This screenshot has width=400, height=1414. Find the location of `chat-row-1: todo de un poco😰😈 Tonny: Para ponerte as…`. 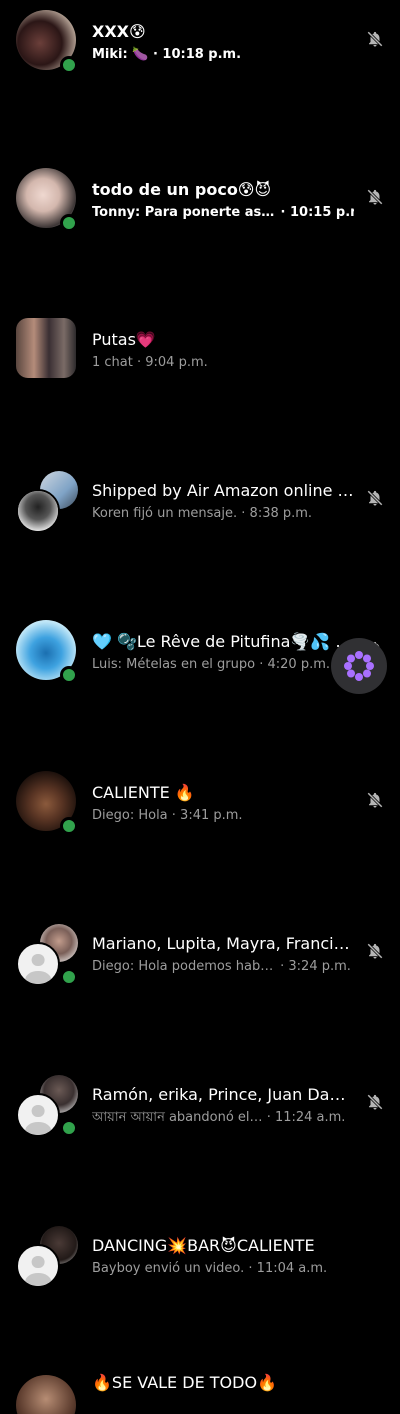

chat-row-1: todo de un poco😰😈 Tonny: Para ponerte as… is located at coordinates (200, 195).